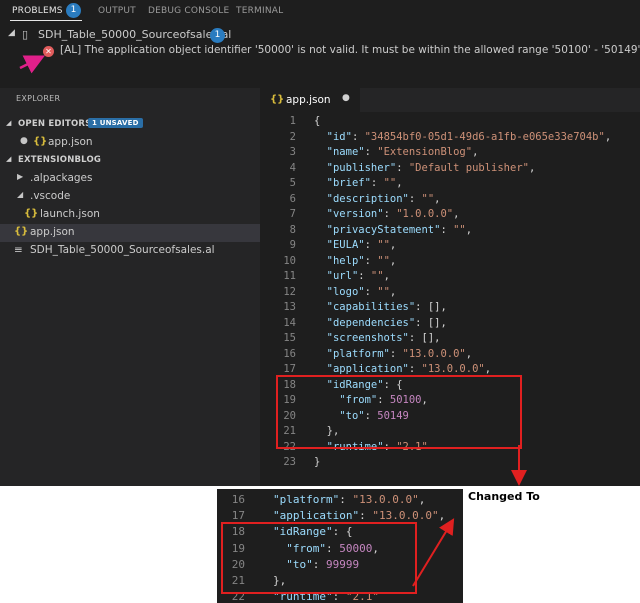  I want to click on code-line: 15 "screenshots": [],, so click(362, 338).